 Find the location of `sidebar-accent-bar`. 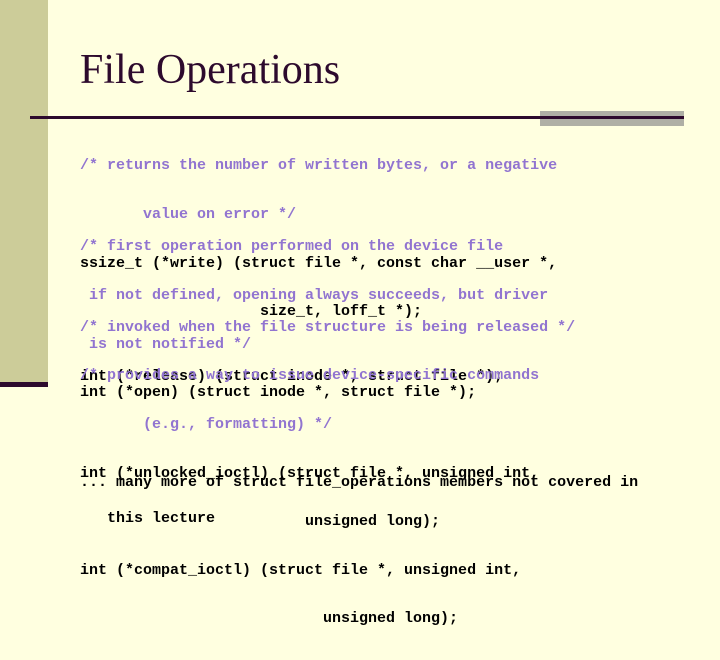

sidebar-accent-bar is located at coordinates (24, 191).